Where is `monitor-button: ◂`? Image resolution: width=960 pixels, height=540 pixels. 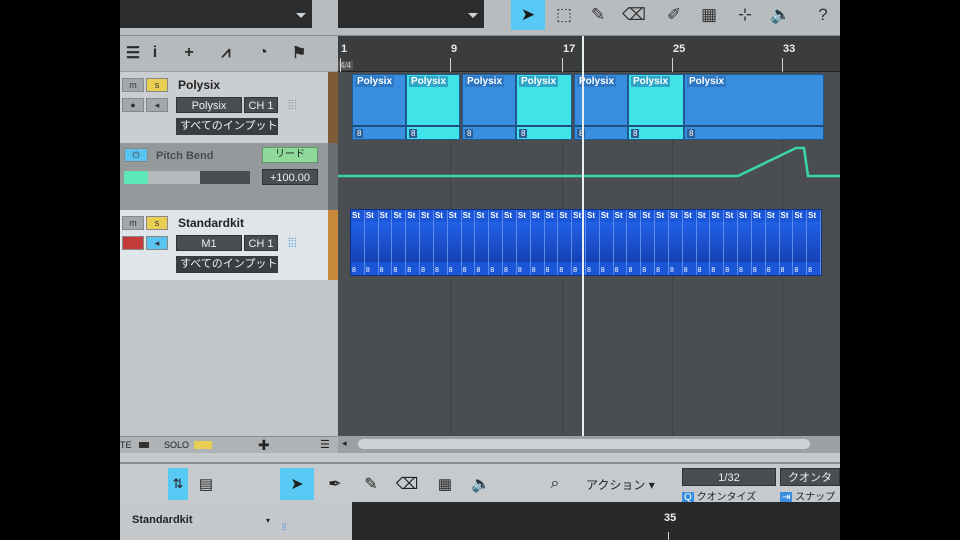
monitor-button: ◂ is located at coordinates (157, 243).